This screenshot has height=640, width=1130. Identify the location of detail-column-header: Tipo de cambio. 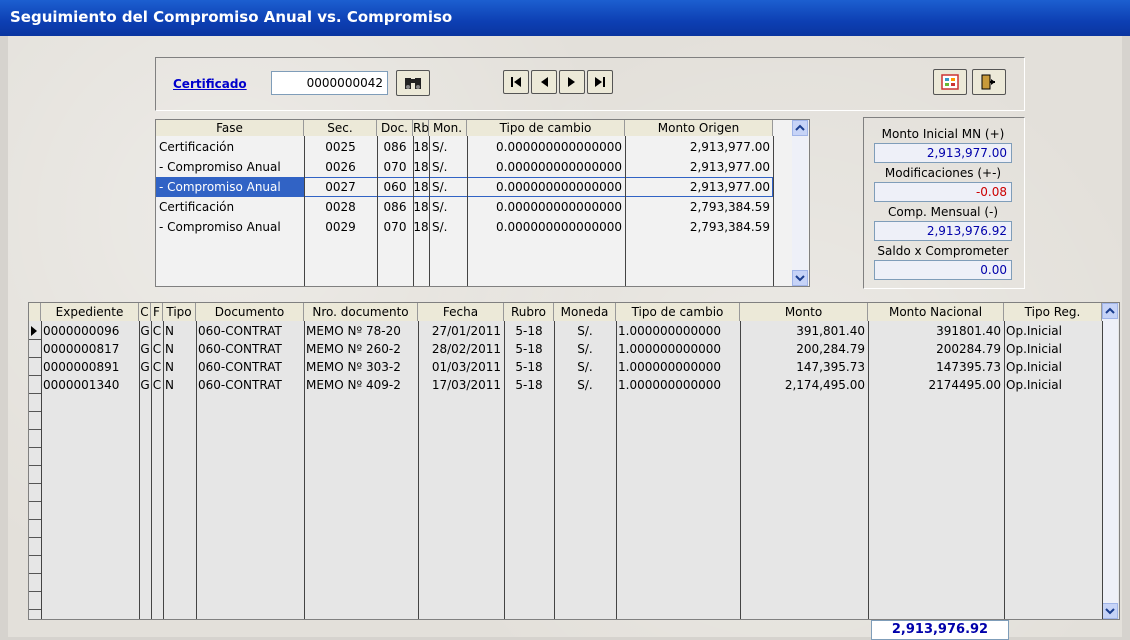
(678, 312).